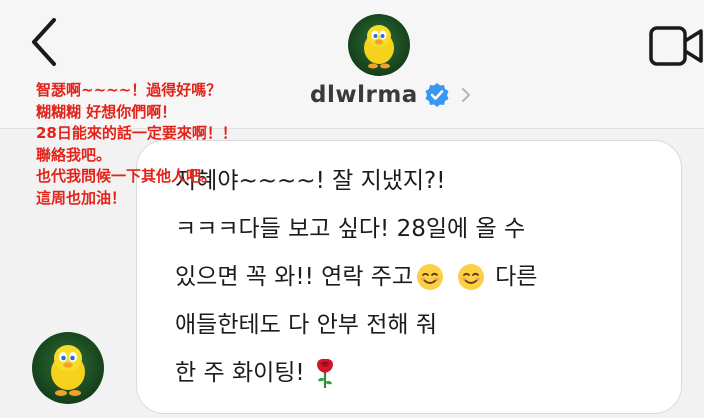 Image resolution: width=704 pixels, height=418 pixels. I want to click on rose-icon, so click(324, 373).